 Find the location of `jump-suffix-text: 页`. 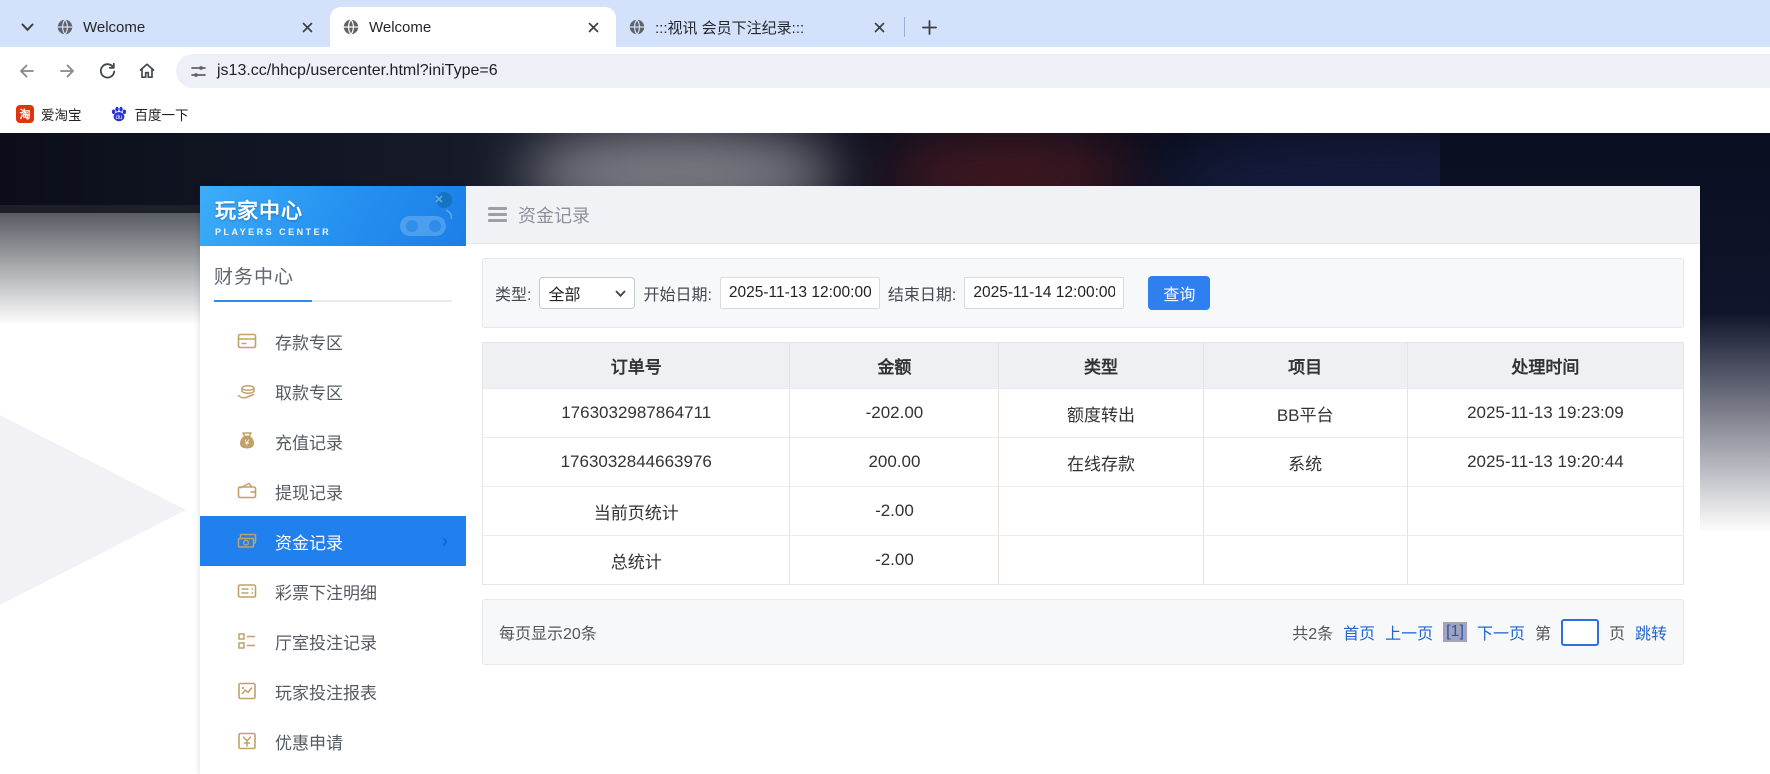

jump-suffix-text: 页 is located at coordinates (1616, 634).